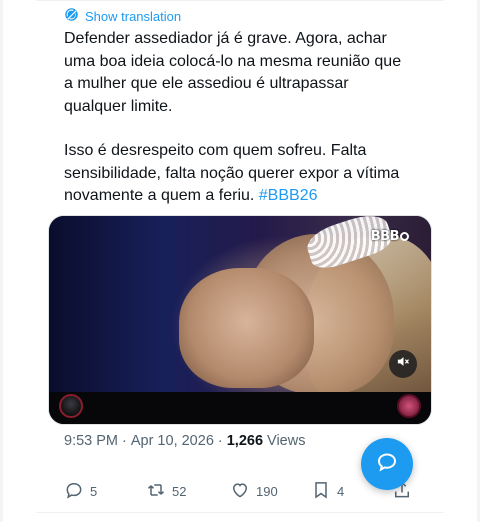 The image size is (480, 522). What do you see at coordinates (172, 441) in the screenshot?
I see `tweet-date: Apr 10, 2026` at bounding box center [172, 441].